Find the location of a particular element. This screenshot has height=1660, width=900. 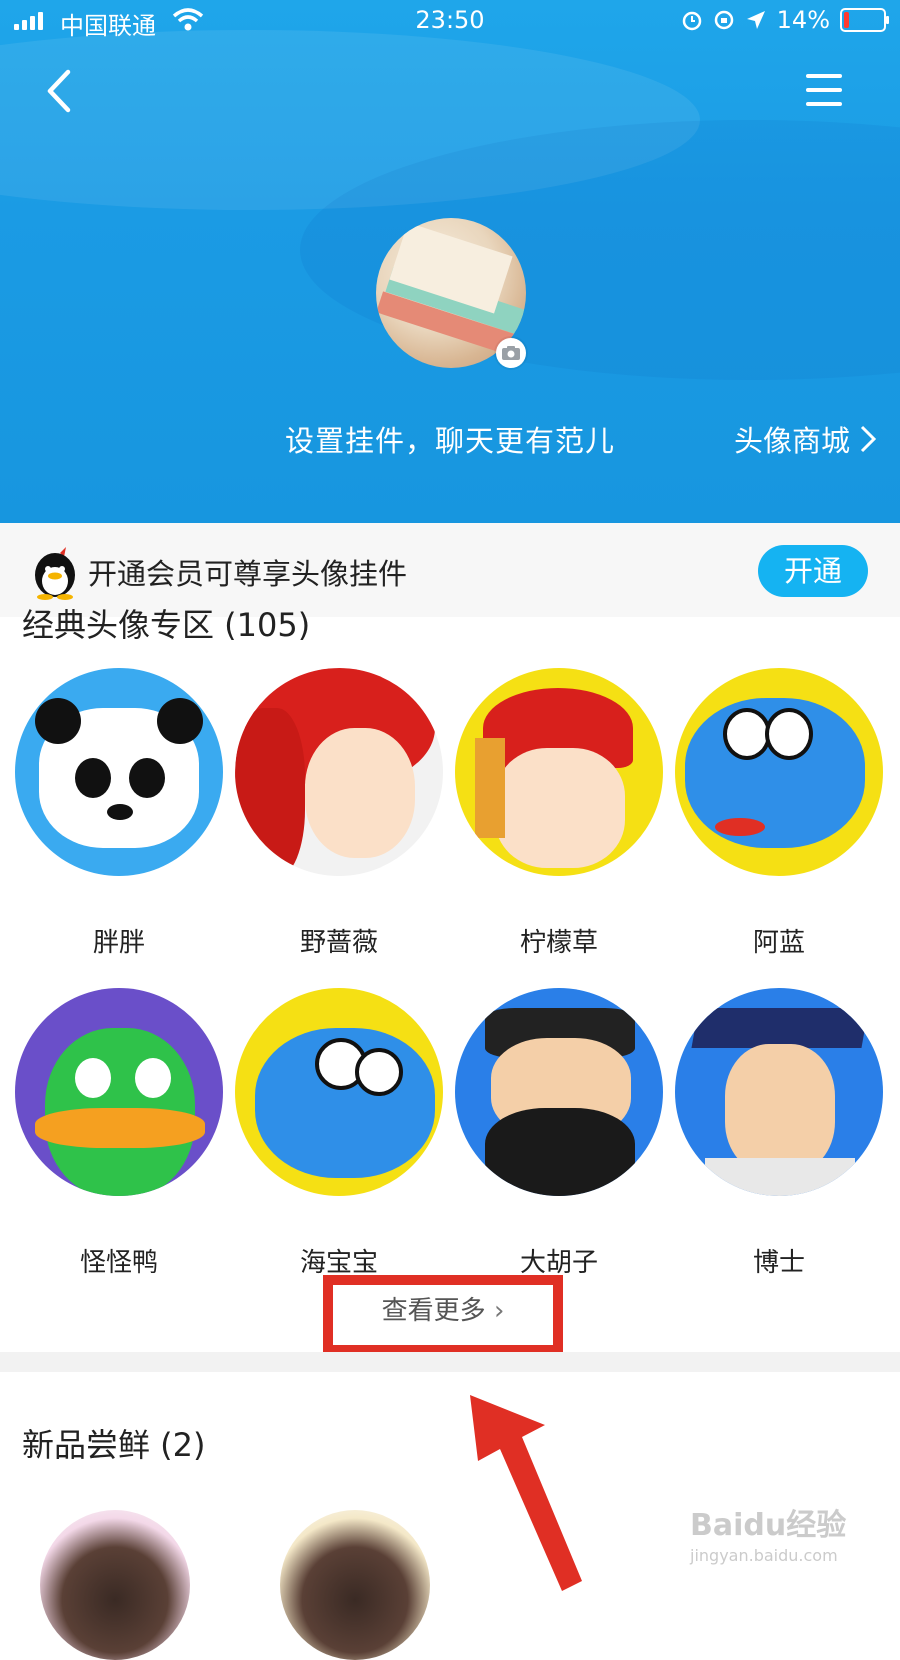

menu-icon is located at coordinates (824, 90).